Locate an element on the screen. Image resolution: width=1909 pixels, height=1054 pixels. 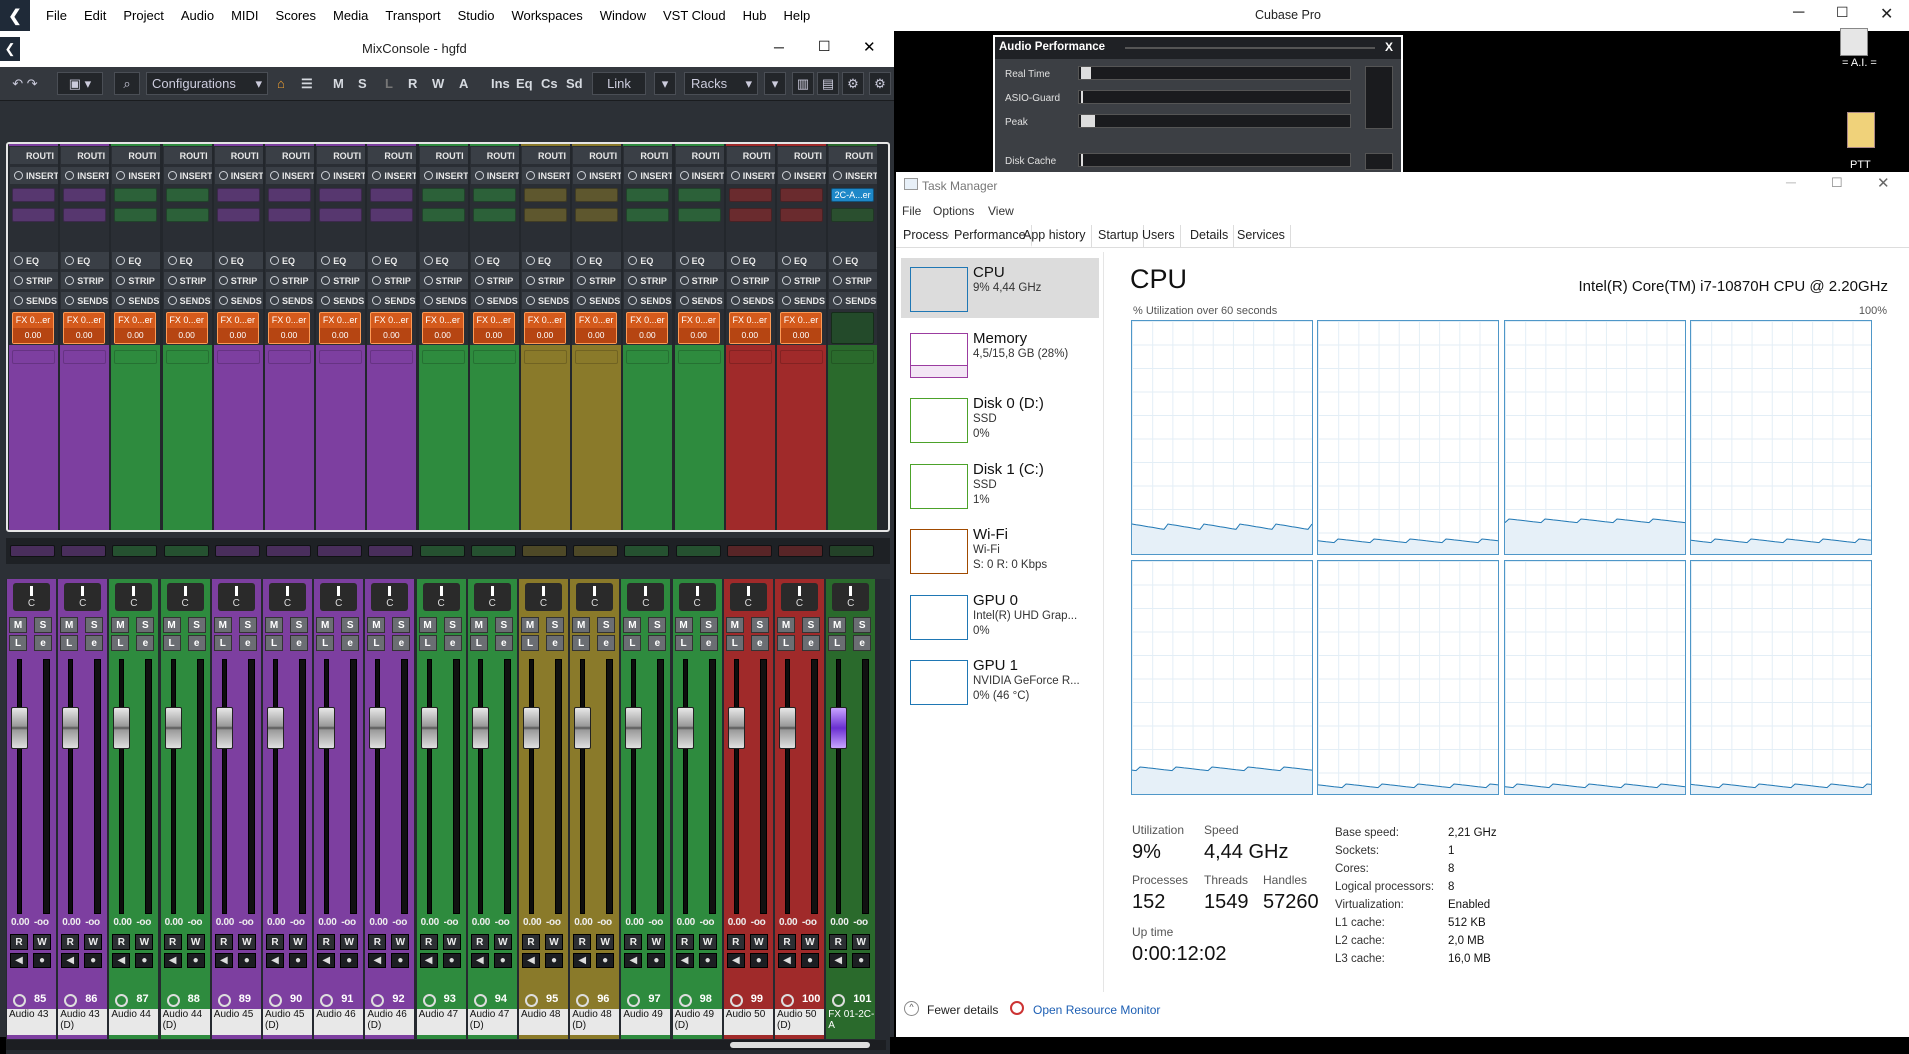
routing-slot: ROUTI is located at coordinates (494, 155).